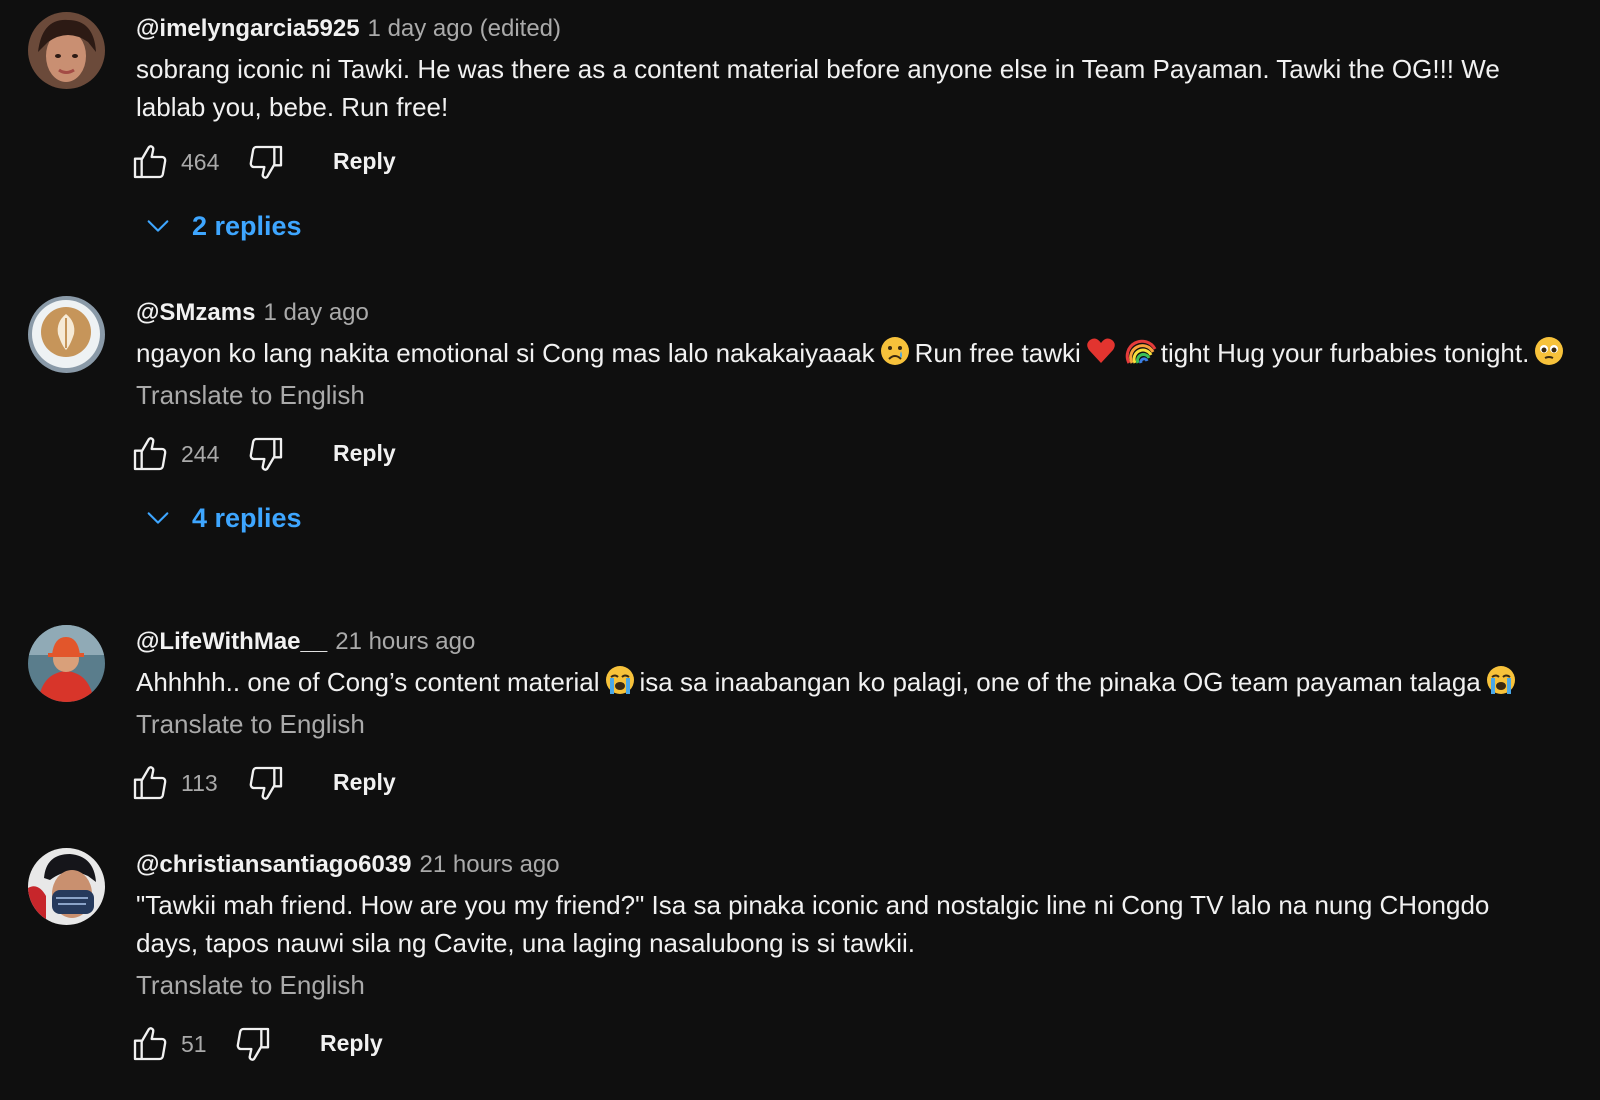 This screenshot has height=1100, width=1600. I want to click on author-name: @christiansantiago6039, so click(274, 864).